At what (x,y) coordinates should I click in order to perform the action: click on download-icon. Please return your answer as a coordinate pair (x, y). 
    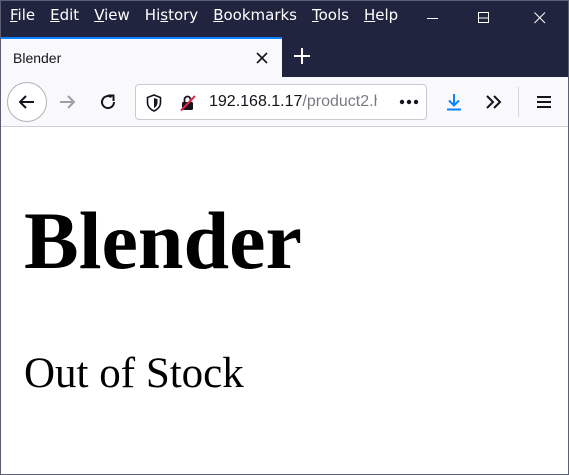
    Looking at the image, I should click on (454, 102).